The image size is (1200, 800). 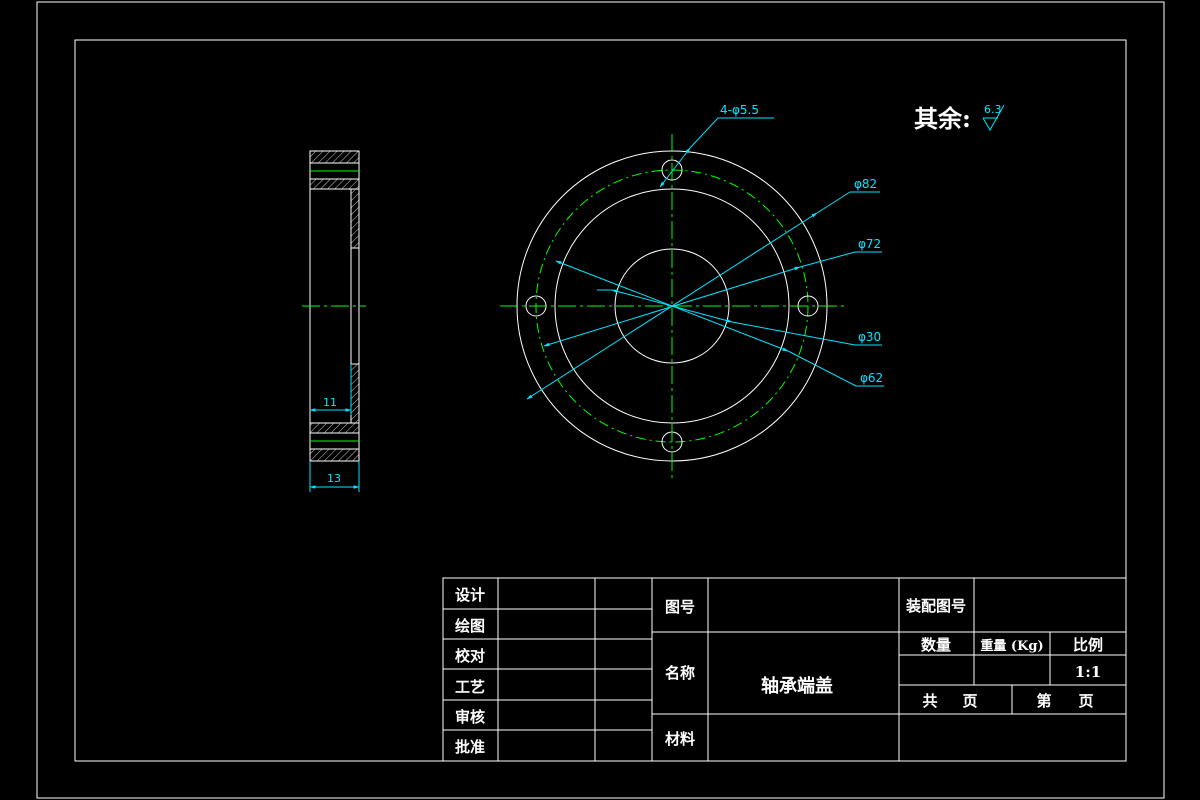 I want to click on side-hatch-bottom-bore, so click(x=334, y=428).